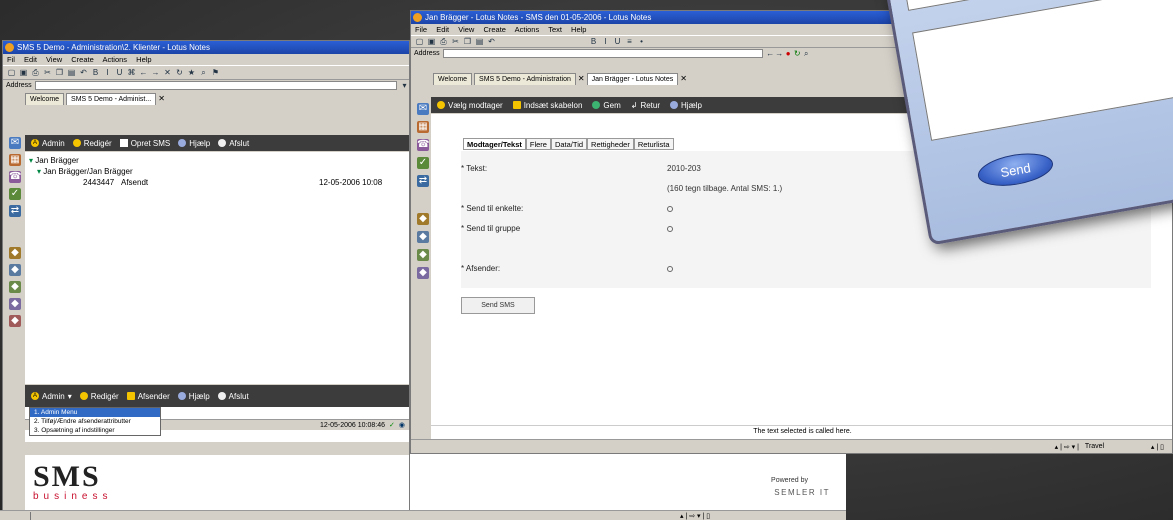  I want to click on attach-icon: ⌘, so click(131, 72).